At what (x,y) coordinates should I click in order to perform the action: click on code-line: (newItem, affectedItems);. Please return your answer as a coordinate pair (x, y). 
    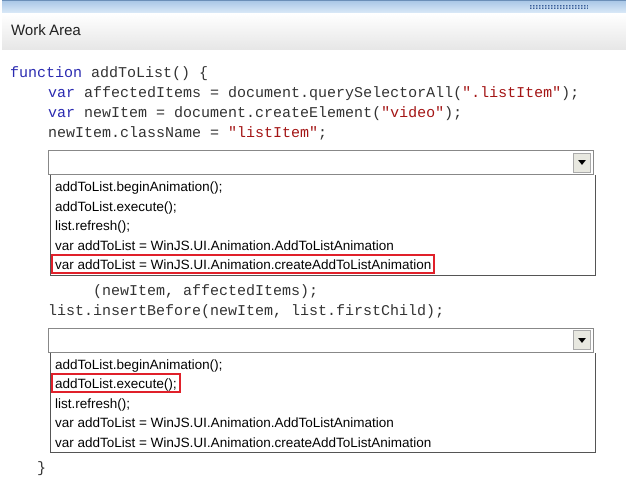
    Looking at the image, I should click on (206, 292).